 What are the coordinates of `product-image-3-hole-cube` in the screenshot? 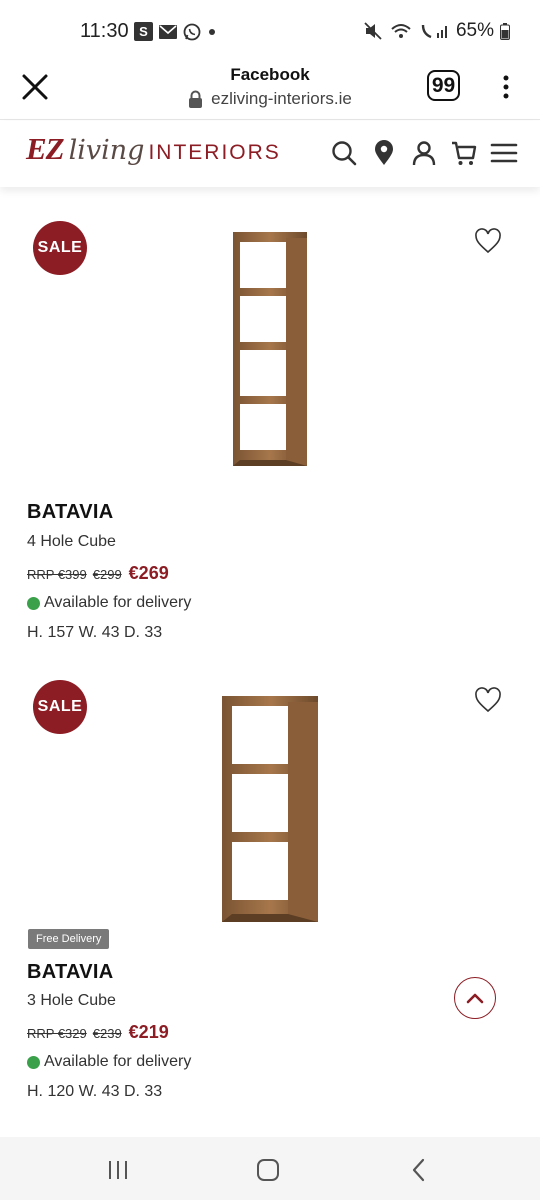 It's located at (270, 809).